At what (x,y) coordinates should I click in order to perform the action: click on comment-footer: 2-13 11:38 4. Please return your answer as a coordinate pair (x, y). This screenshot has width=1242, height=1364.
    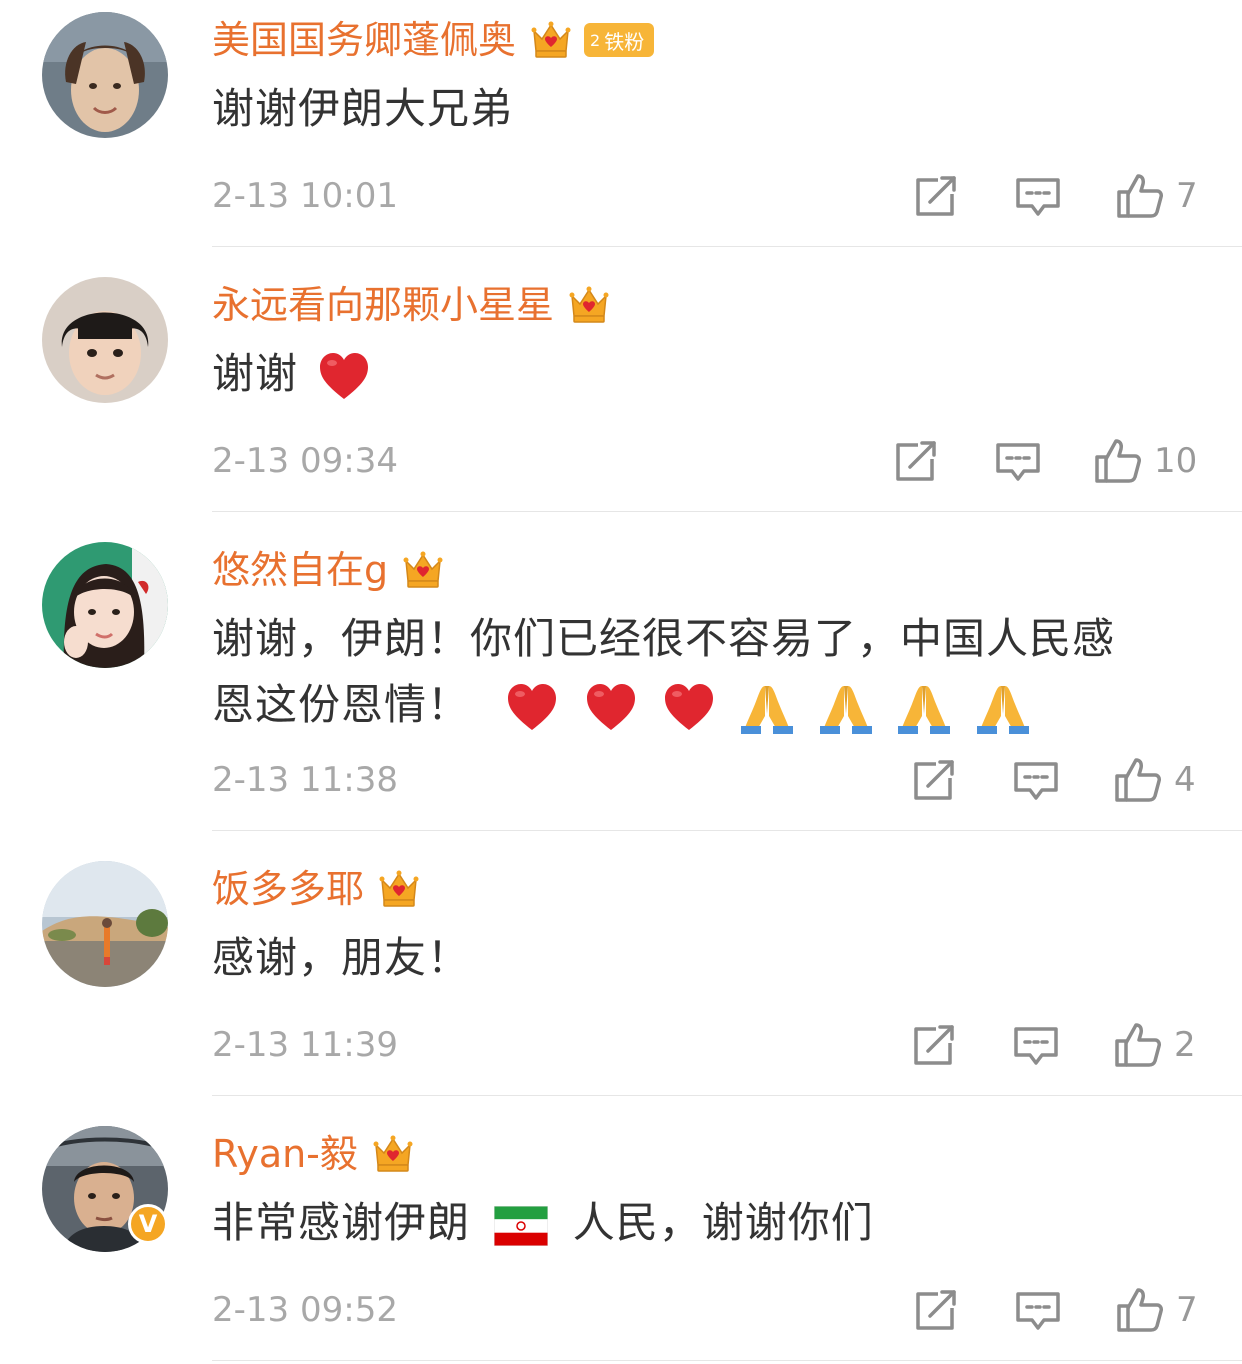
    Looking at the image, I should click on (712, 780).